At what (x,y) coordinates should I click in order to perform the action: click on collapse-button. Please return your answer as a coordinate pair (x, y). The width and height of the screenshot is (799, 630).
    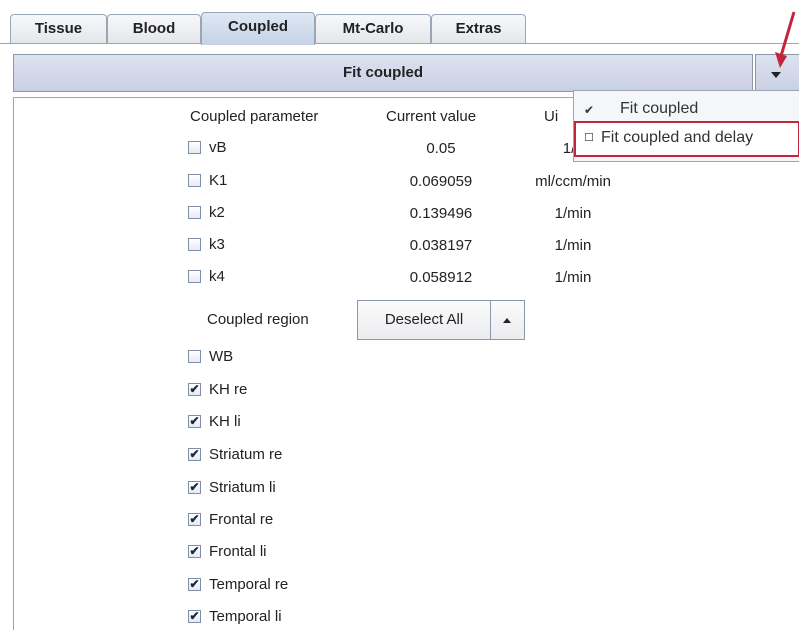
    Looking at the image, I should click on (508, 320).